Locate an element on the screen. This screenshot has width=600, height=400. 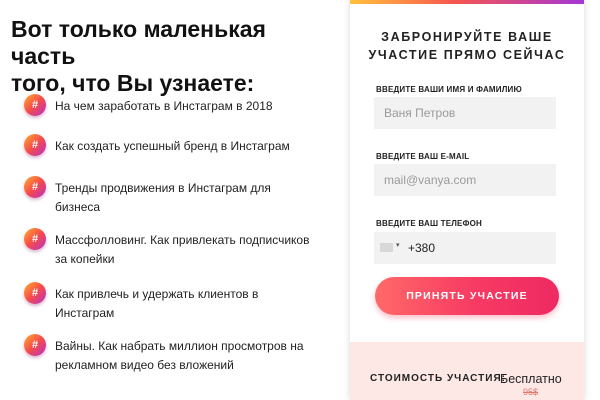
form-title-line-2: участие прямо сейчас is located at coordinates (467, 55).